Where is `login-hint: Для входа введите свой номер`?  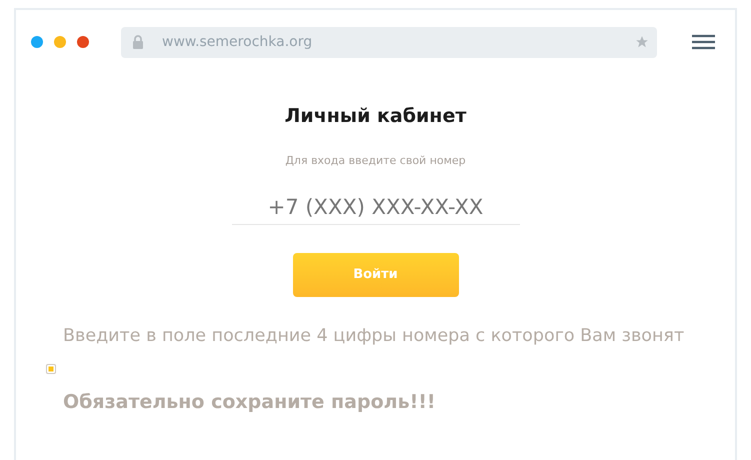 login-hint: Для входа введите свой номер is located at coordinates (375, 160).